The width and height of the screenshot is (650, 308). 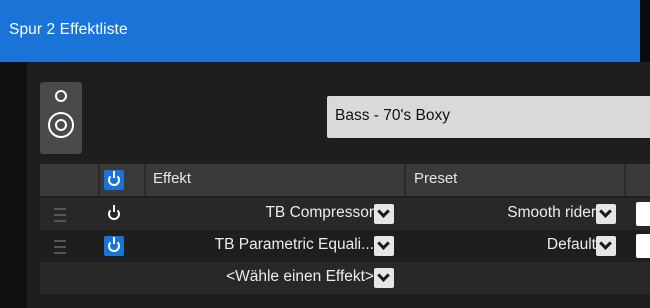 I want to click on table-row: TB Compressor Smooth rider, so click(x=345, y=214).